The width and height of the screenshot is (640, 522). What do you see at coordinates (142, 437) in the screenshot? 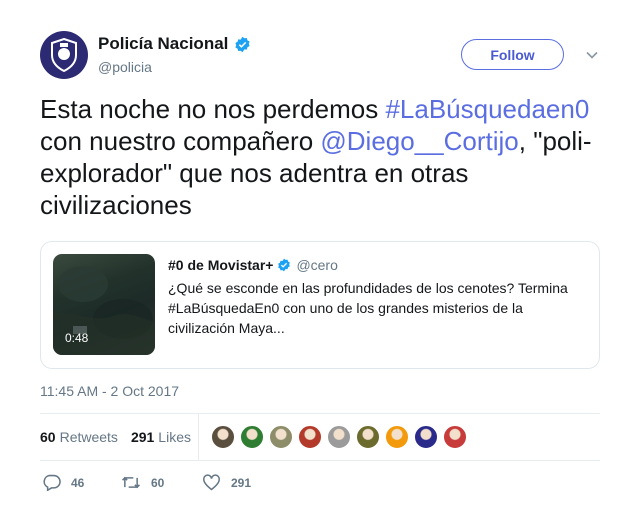
I see `likes-count: 291` at bounding box center [142, 437].